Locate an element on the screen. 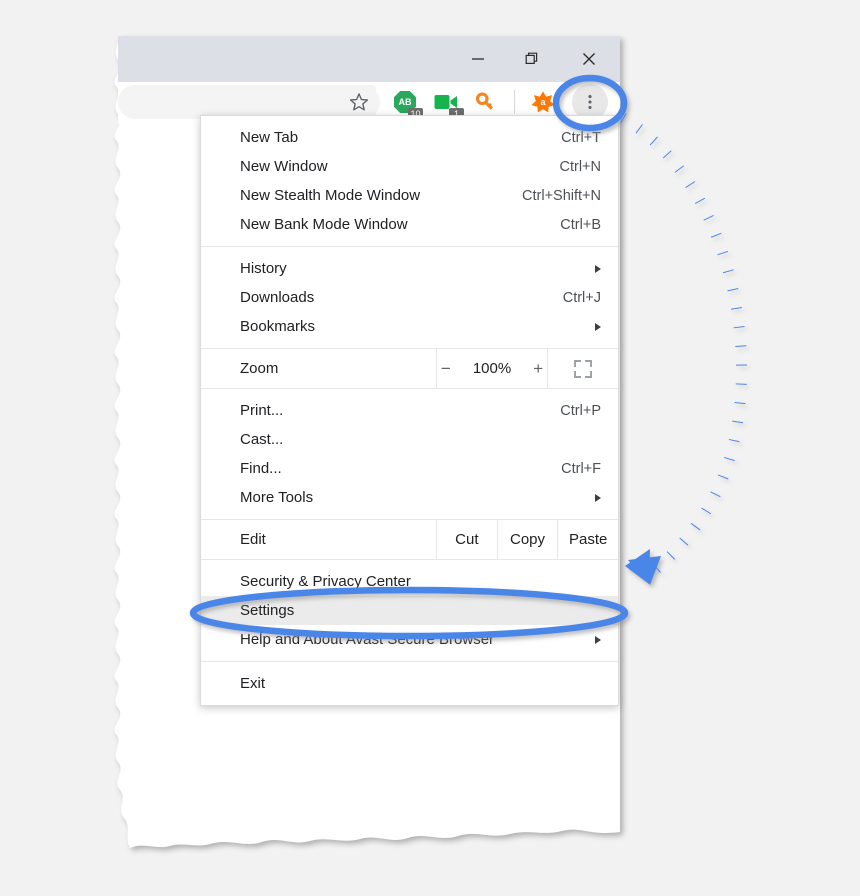 This screenshot has height=896, width=860. menu-item-label: More Tools is located at coordinates (277, 497).